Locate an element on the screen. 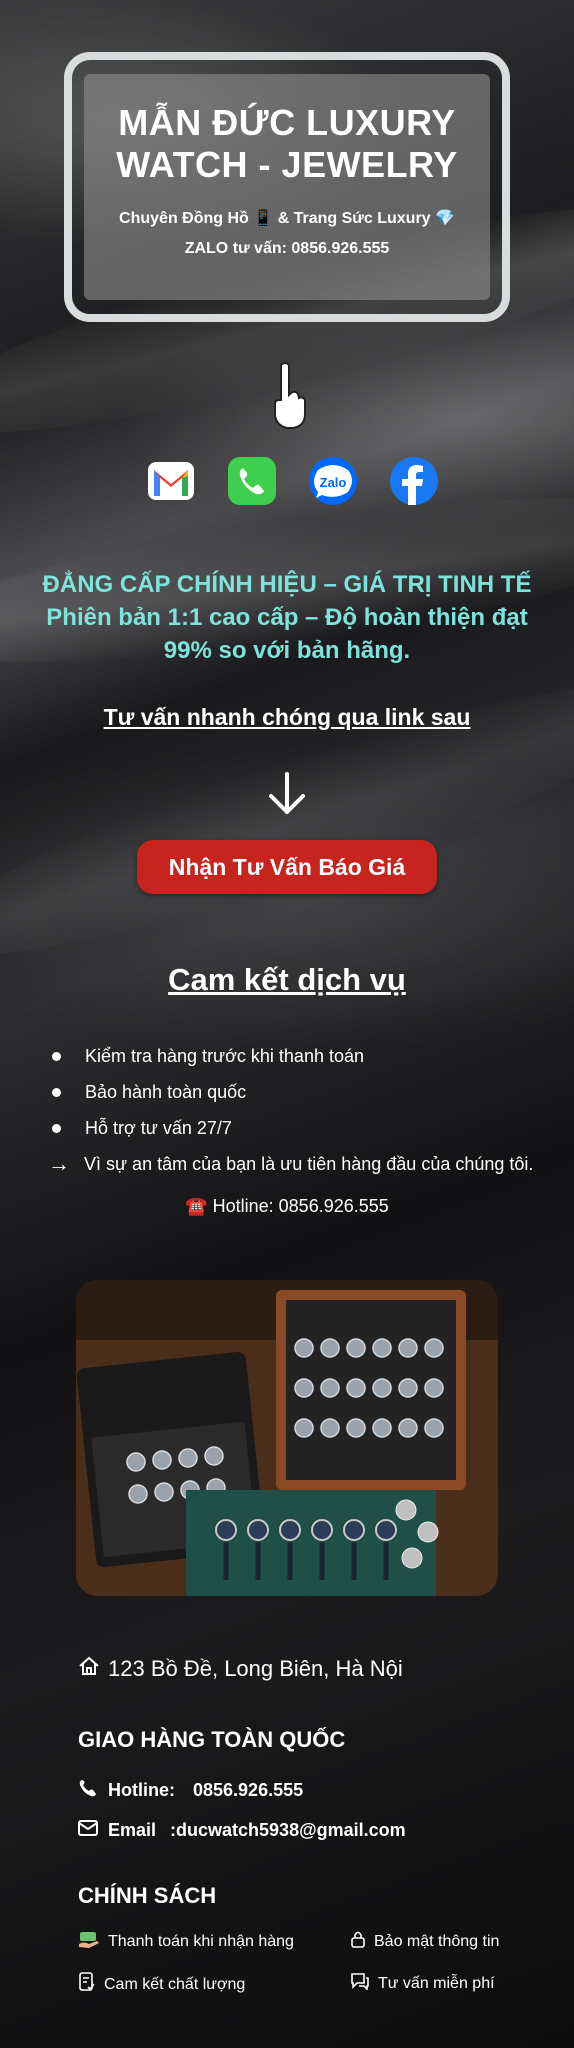  address-text: 123 Bồ Đề, Long Biên, Hà Nội is located at coordinates (255, 1668).